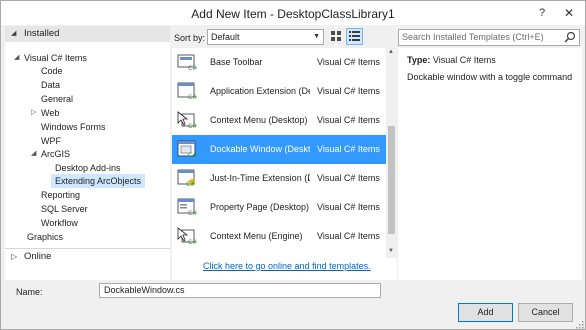 This screenshot has height=330, width=586. What do you see at coordinates (73, 127) in the screenshot?
I see `tree-item-windows-forms: Windows Forms` at bounding box center [73, 127].